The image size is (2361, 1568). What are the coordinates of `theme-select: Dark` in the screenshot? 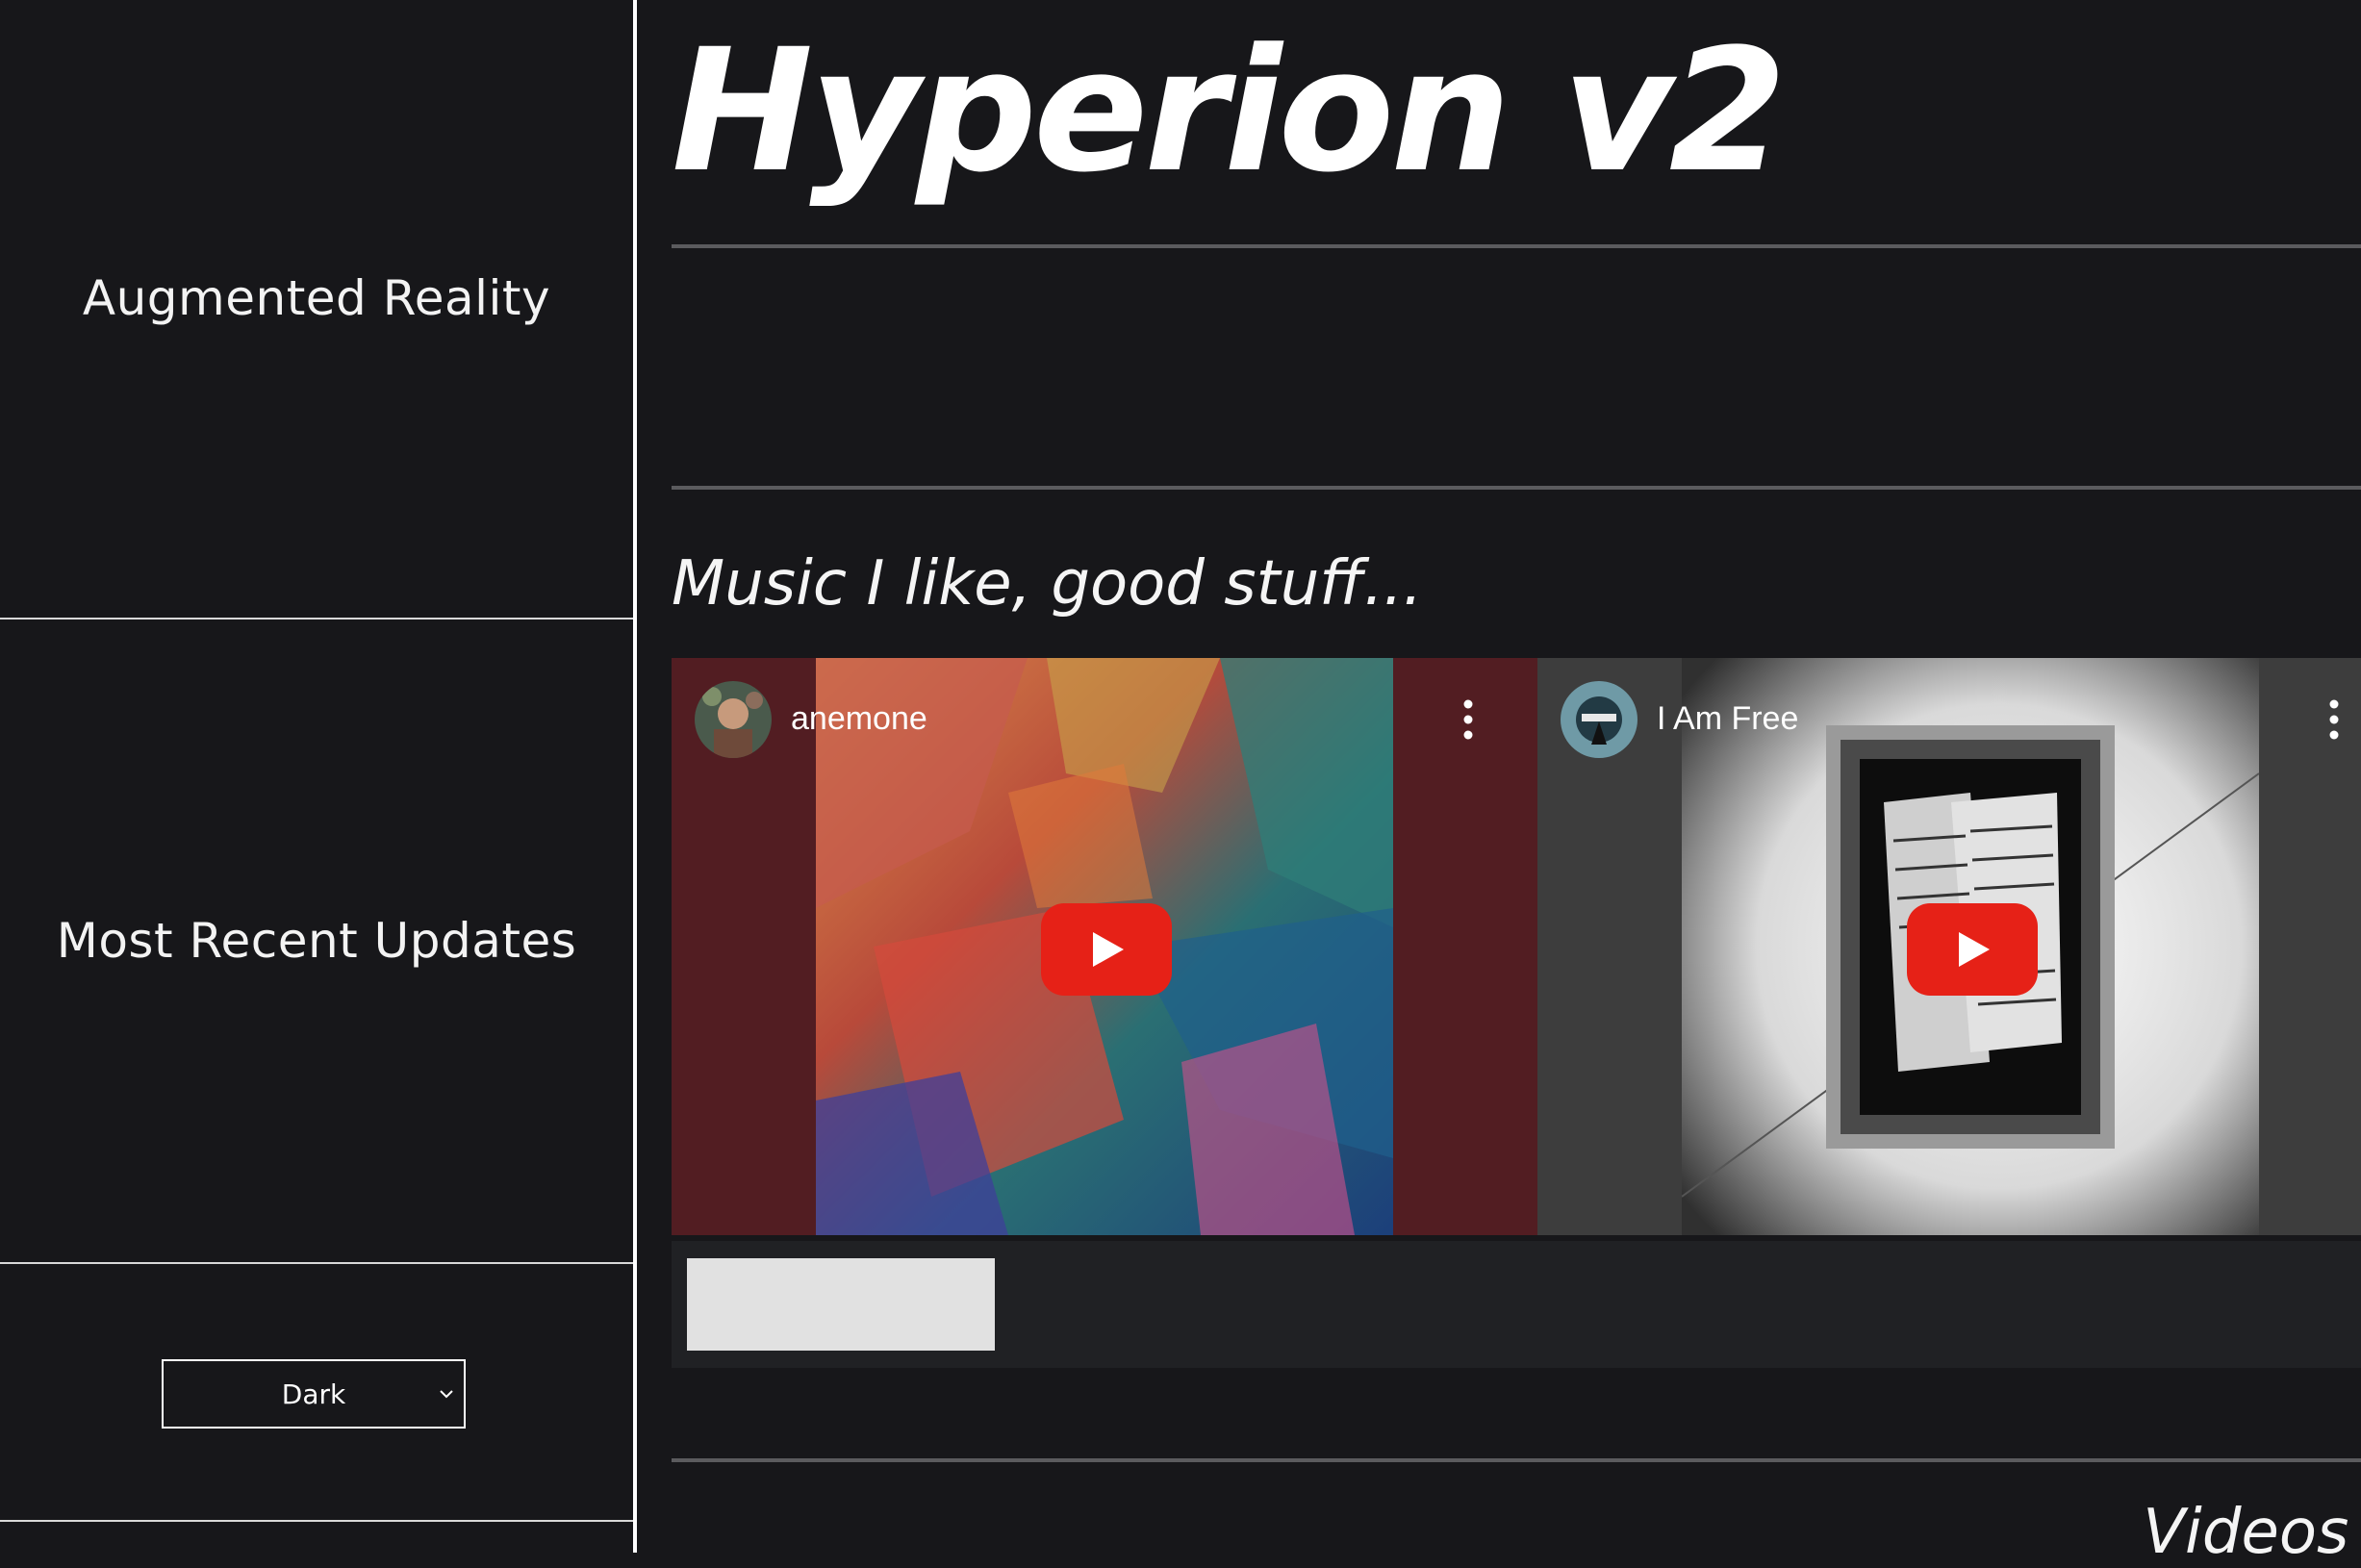 It's located at (314, 1394).